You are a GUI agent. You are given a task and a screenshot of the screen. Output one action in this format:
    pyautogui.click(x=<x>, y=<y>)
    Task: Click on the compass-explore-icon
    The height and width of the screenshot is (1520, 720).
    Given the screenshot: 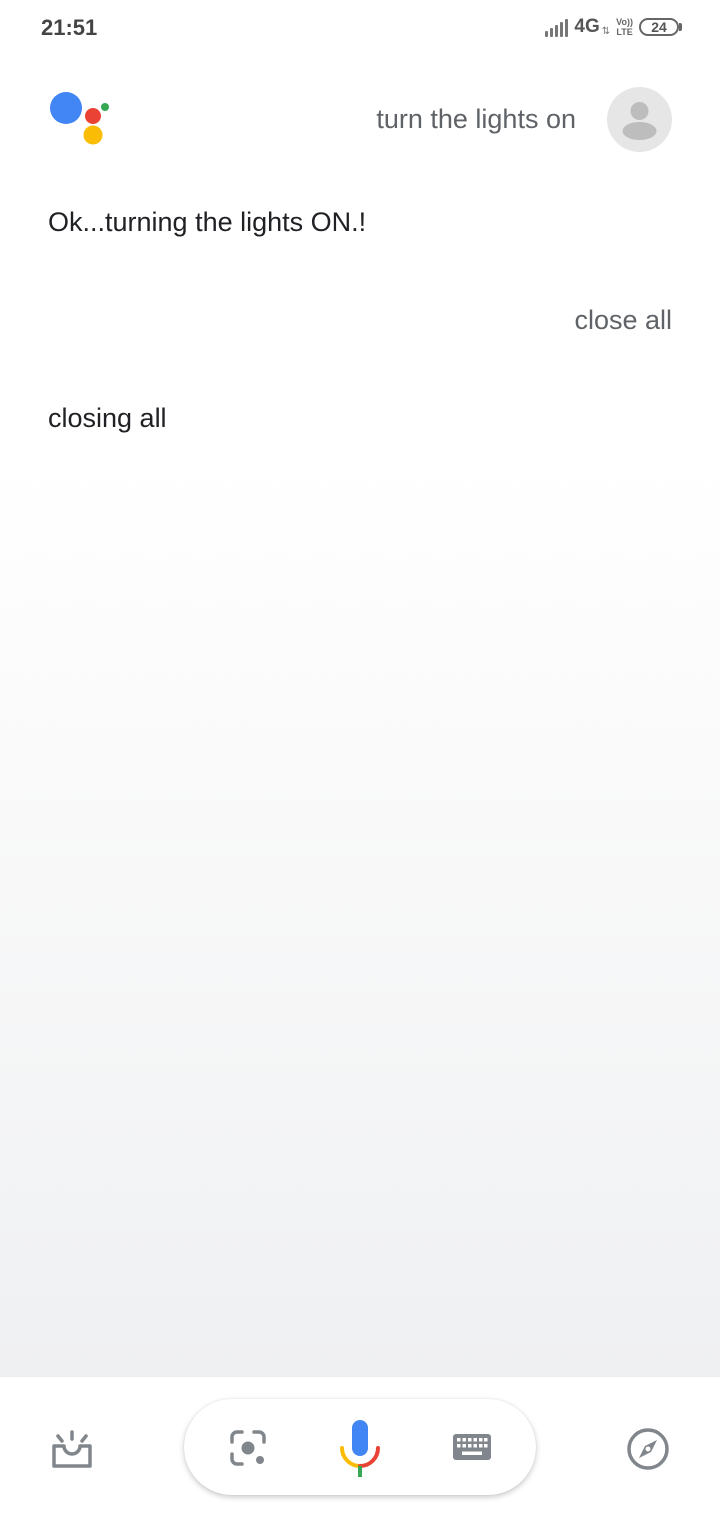 What is the action you would take?
    pyautogui.click(x=648, y=1449)
    